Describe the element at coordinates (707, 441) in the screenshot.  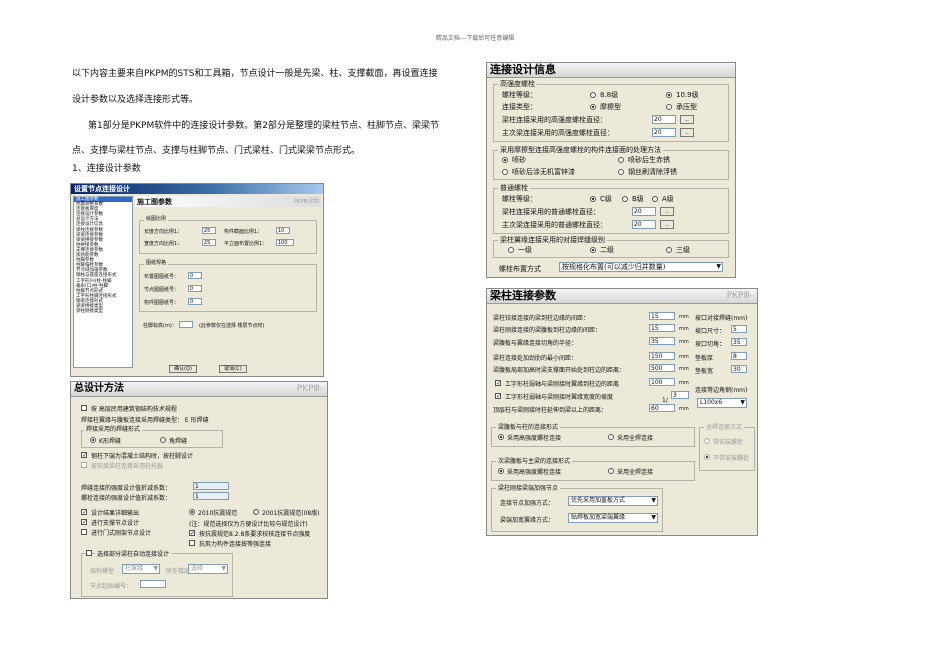
I see `with-bolt-radio` at that location.